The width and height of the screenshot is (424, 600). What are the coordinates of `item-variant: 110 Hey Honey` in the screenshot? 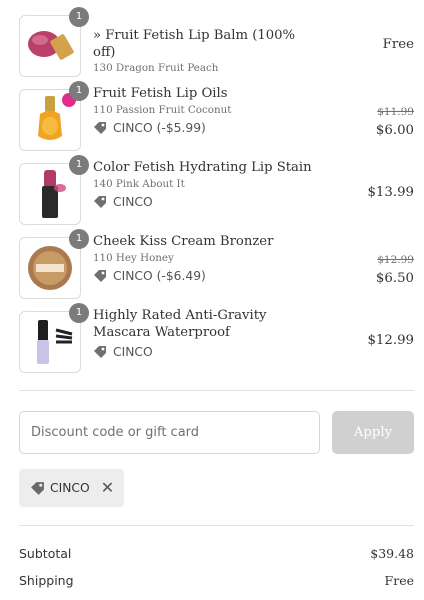 It's located at (133, 258).